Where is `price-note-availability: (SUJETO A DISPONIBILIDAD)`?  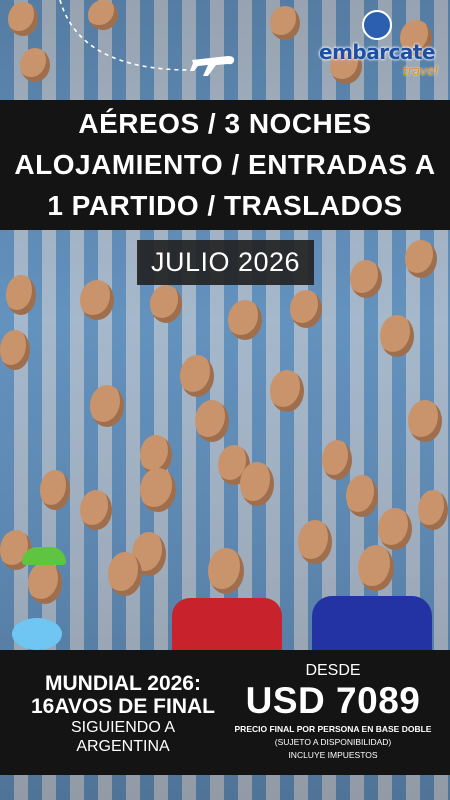 price-note-availability: (SUJETO A DISPONIBILIDAD) is located at coordinates (333, 742).